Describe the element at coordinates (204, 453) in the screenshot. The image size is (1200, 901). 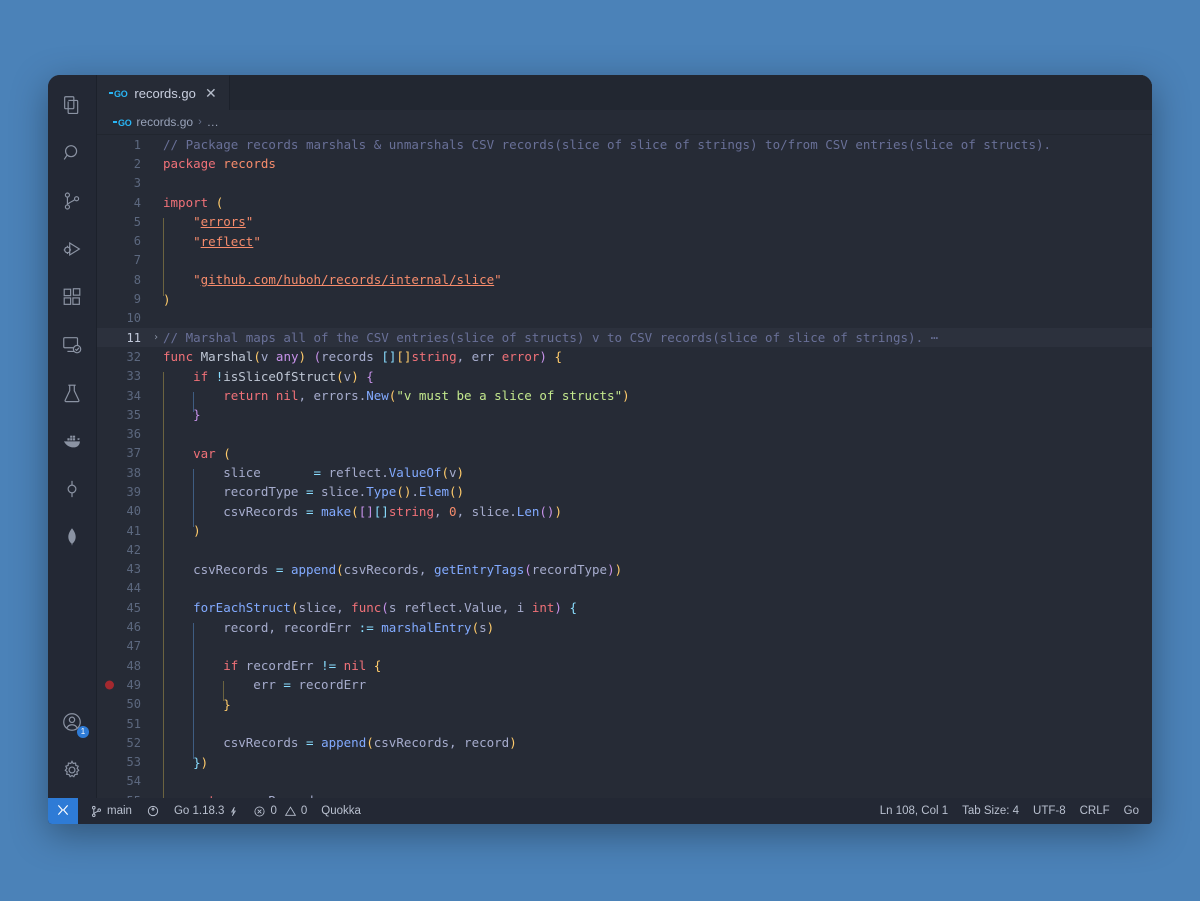
I see `code-token: var` at that location.